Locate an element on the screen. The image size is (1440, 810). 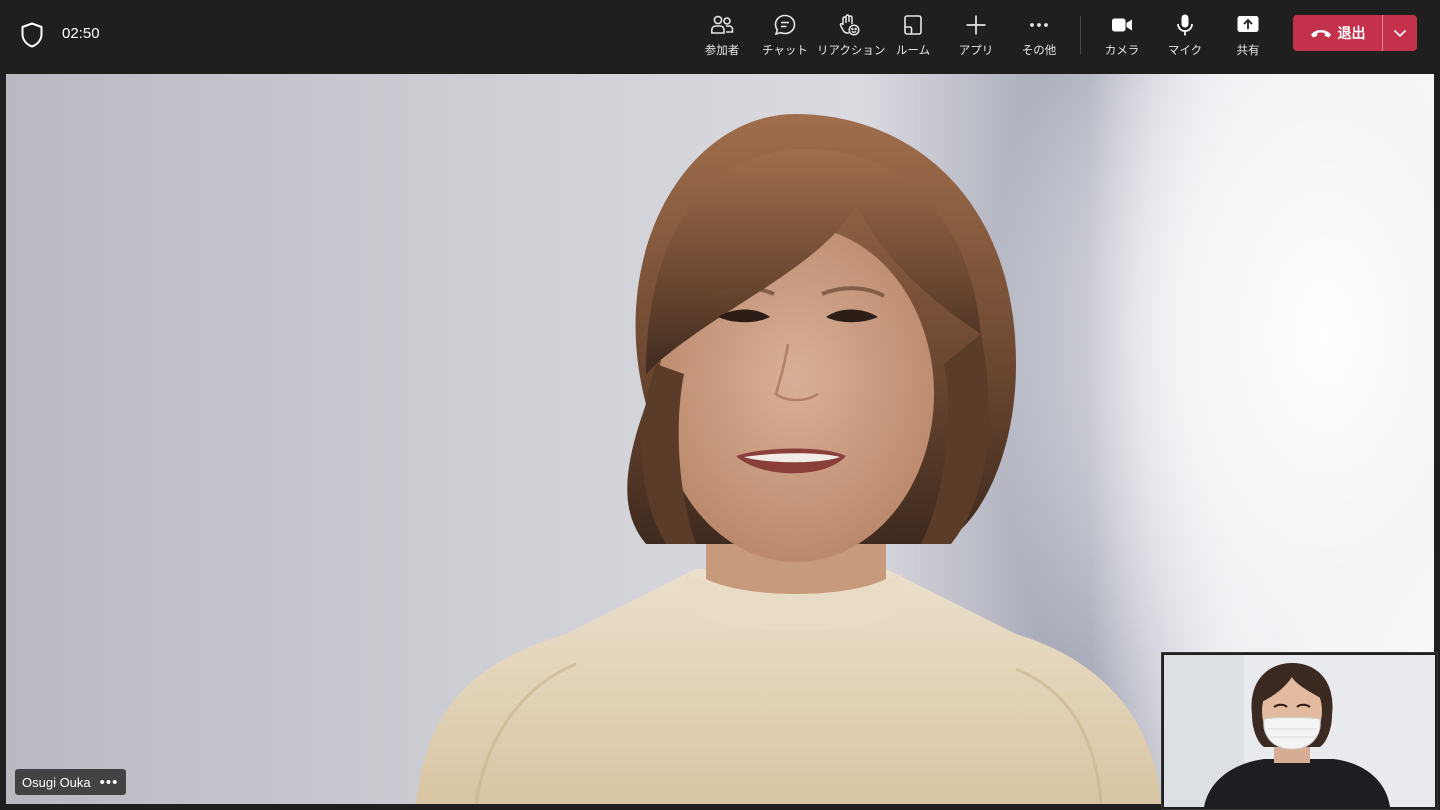
participants-label: 参加者 is located at coordinates (722, 50).